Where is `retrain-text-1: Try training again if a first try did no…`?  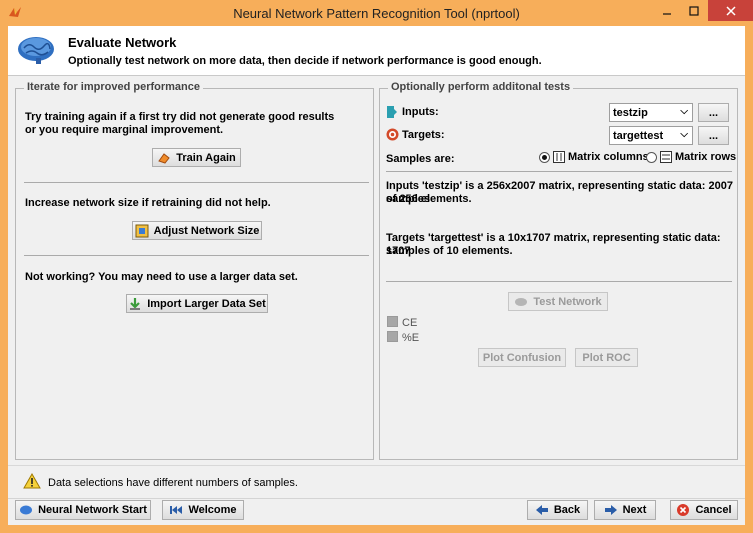
retrain-text-1: Try training again if a first try did no… is located at coordinates (180, 117).